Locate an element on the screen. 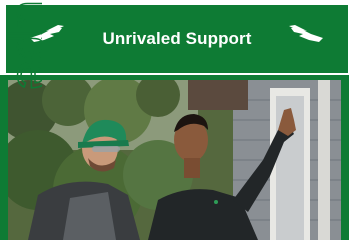 This screenshot has width=349, height=240. banner-title: Unrivaled Support is located at coordinates (177, 38).